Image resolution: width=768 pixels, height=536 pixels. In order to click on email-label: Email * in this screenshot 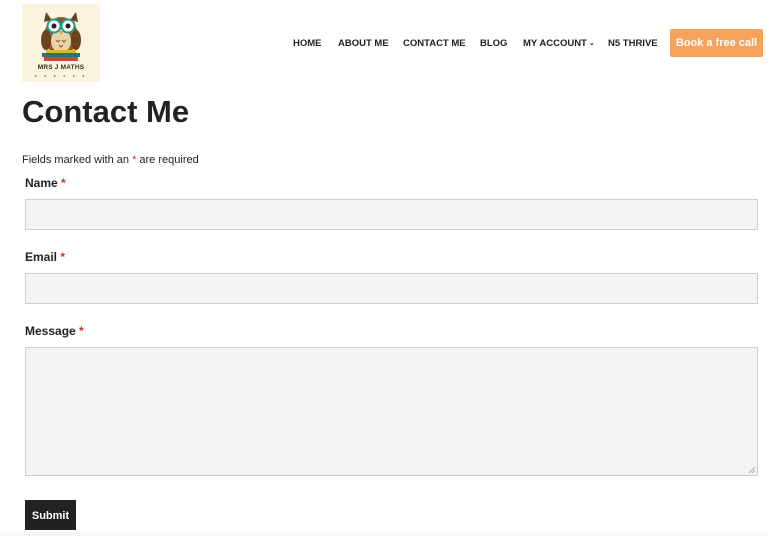, I will do `click(45, 257)`.